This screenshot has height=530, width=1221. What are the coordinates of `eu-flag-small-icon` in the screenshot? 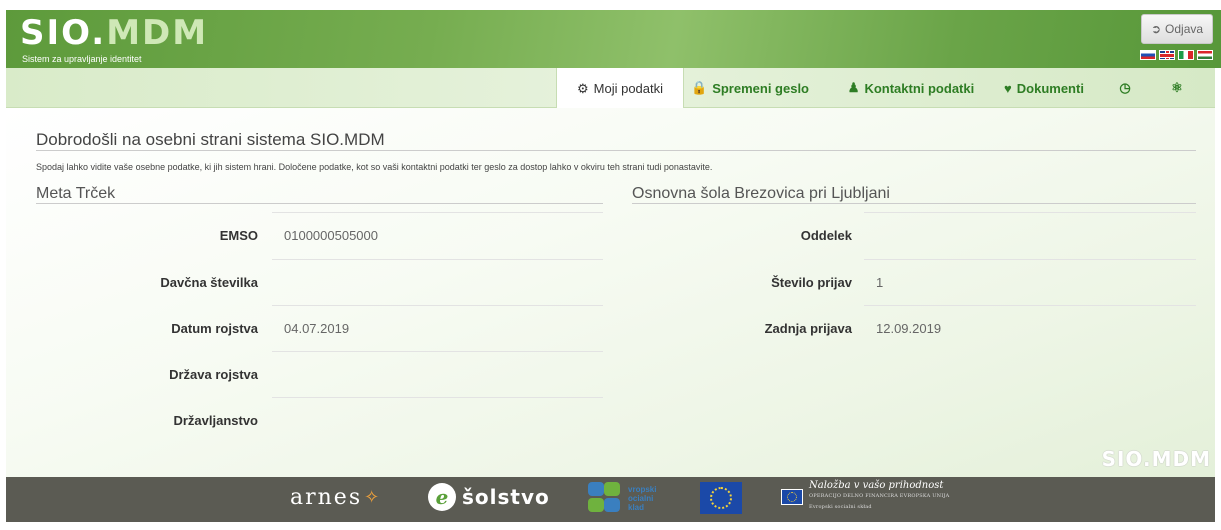 It's located at (792, 496).